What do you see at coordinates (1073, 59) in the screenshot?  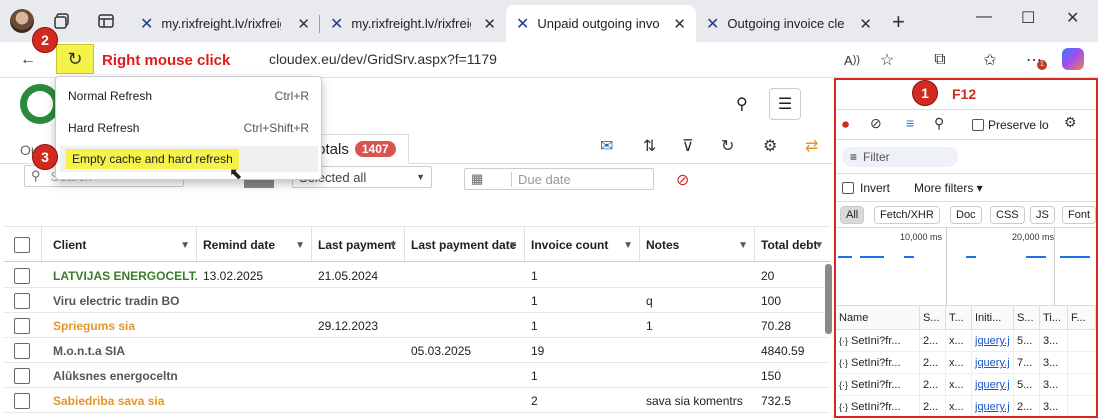 I see `copilot-icon` at bounding box center [1073, 59].